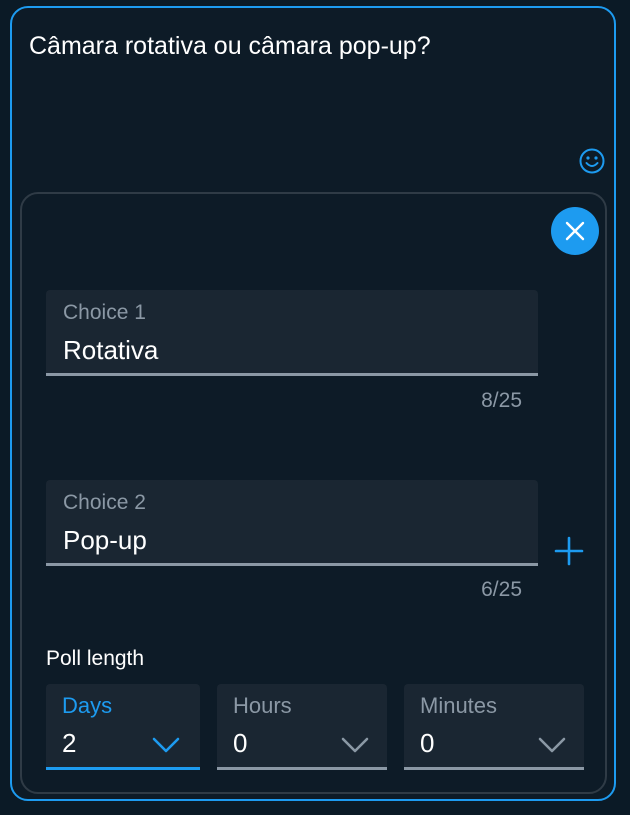 The width and height of the screenshot is (630, 815). Describe the element at coordinates (459, 705) in the screenshot. I see `poll-minutes-label: Minutes` at that location.